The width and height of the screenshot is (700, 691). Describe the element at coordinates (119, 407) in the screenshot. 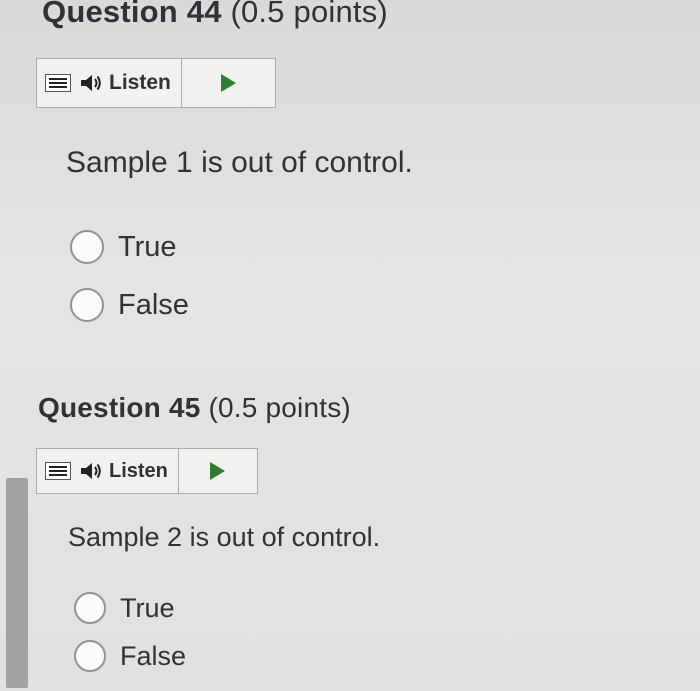

I see `question-number: Question 45` at that location.